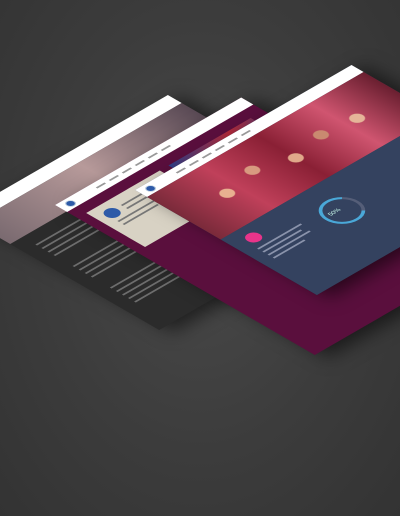  I want to click on heart-icon, so click(253, 237).